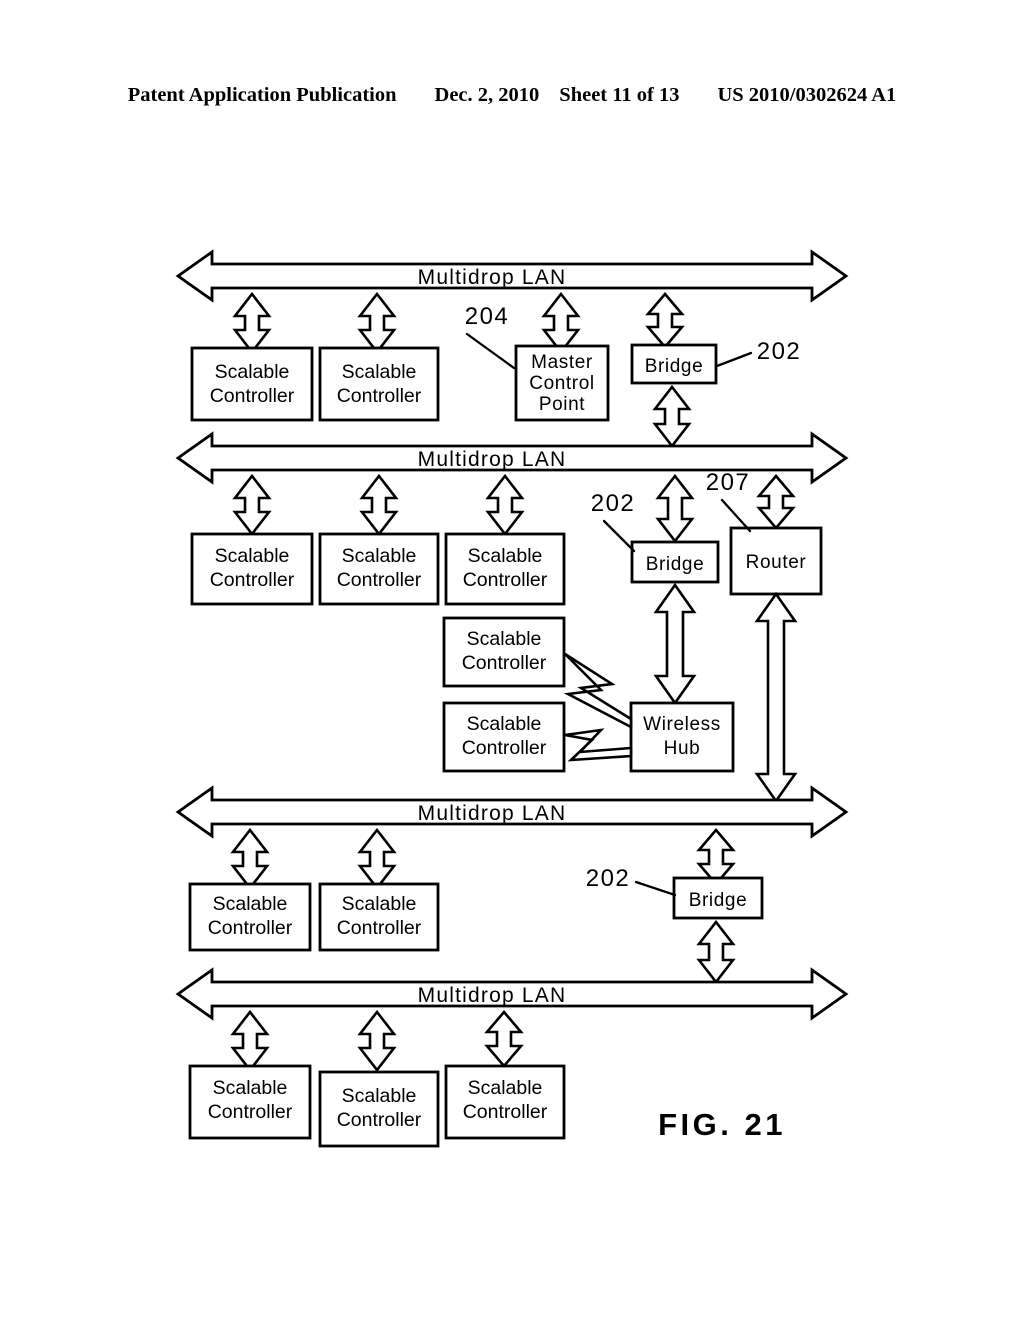 Image resolution: width=1024 pixels, height=1320 pixels. I want to click on bus-lan-1: Multidrop LAN, so click(512, 276).